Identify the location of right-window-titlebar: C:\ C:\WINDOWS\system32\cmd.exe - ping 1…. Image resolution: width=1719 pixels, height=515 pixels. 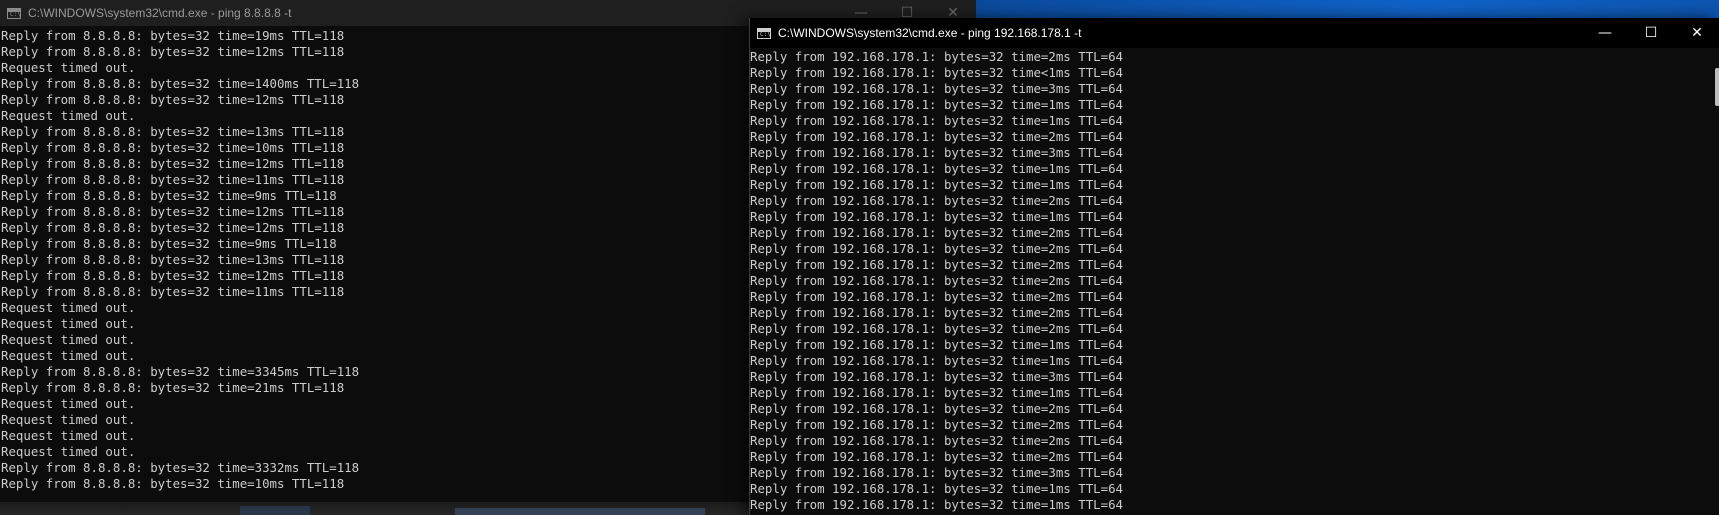
(1234, 33).